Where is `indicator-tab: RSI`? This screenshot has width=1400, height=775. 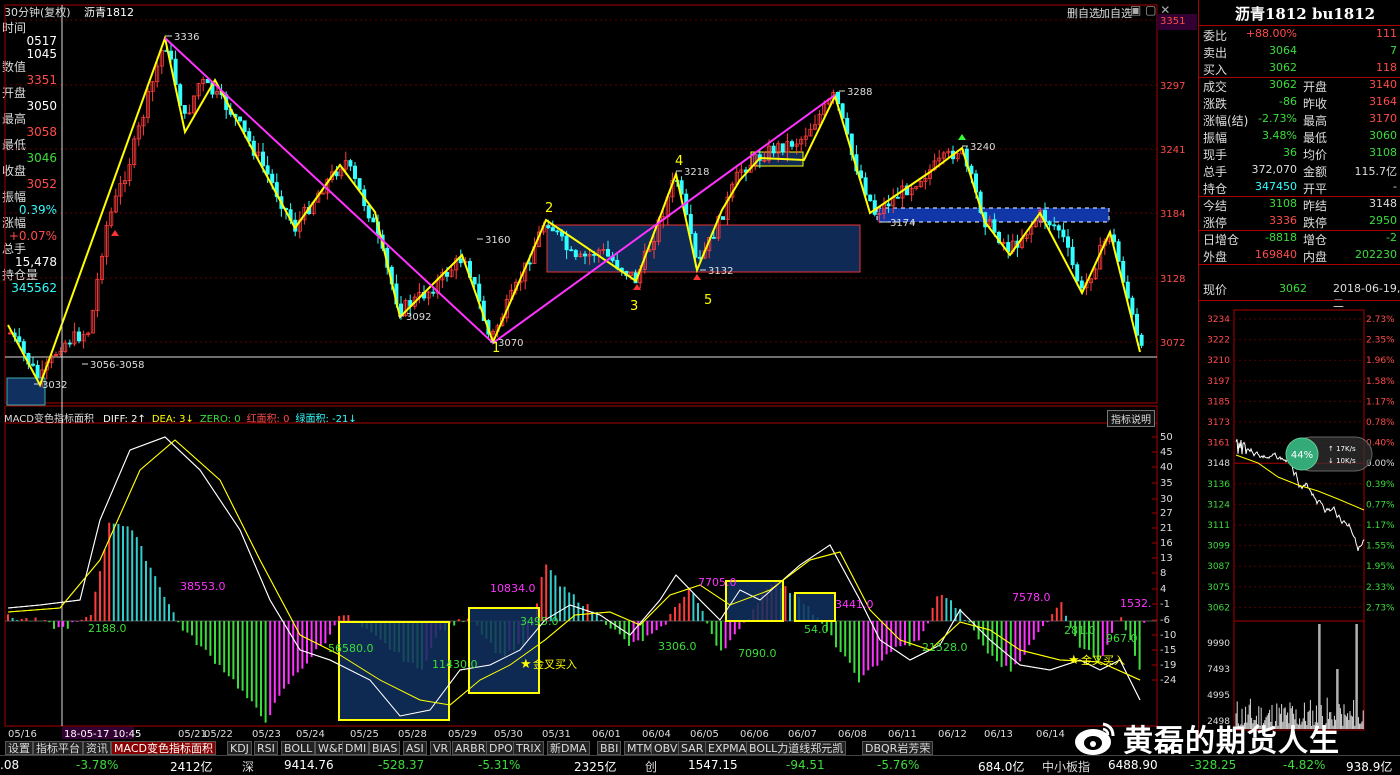 indicator-tab: RSI is located at coordinates (266, 748).